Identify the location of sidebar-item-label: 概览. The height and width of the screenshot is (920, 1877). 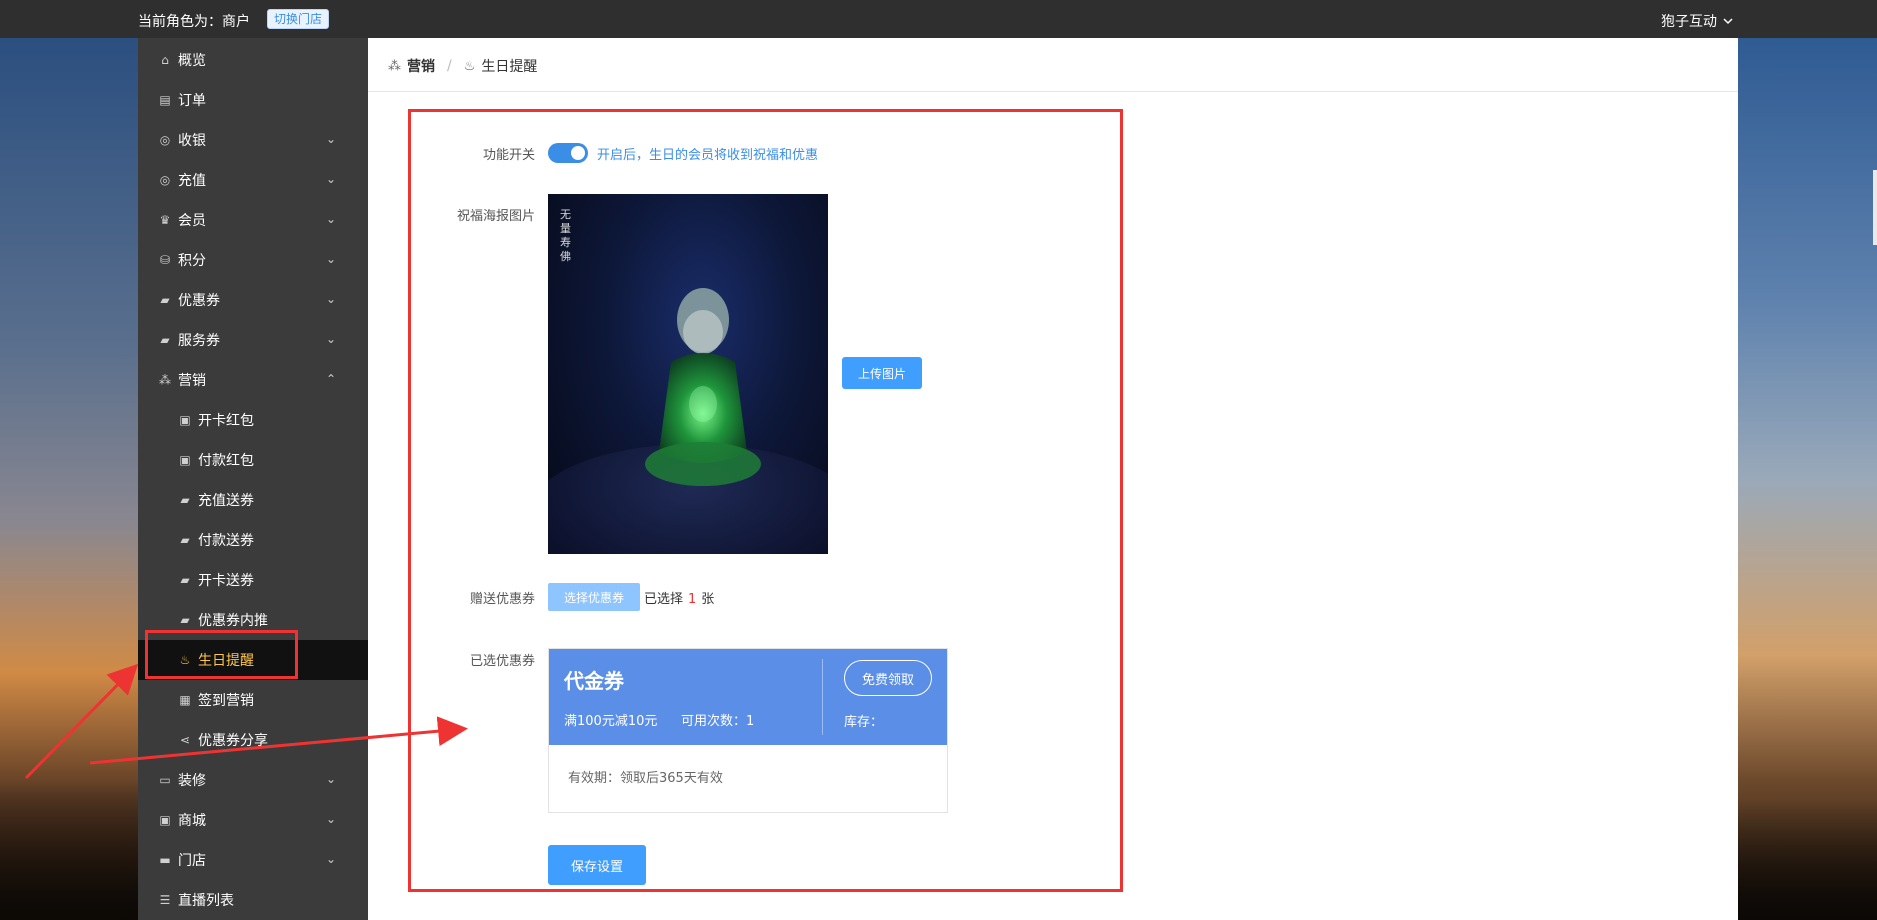
(192, 61).